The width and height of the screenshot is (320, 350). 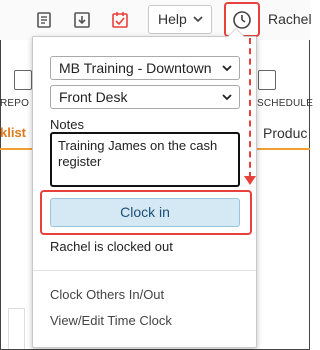 I want to click on background-card, so click(x=16, y=328).